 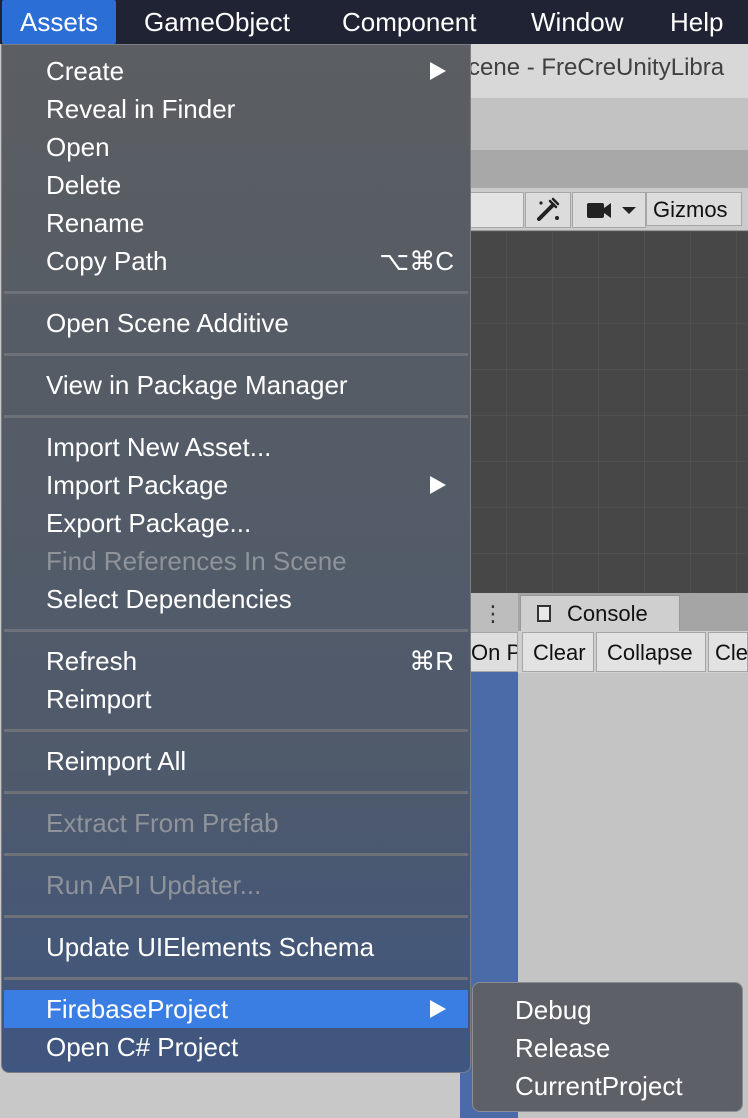 I want to click on submenu-item-label: Release, so click(x=563, y=1048).